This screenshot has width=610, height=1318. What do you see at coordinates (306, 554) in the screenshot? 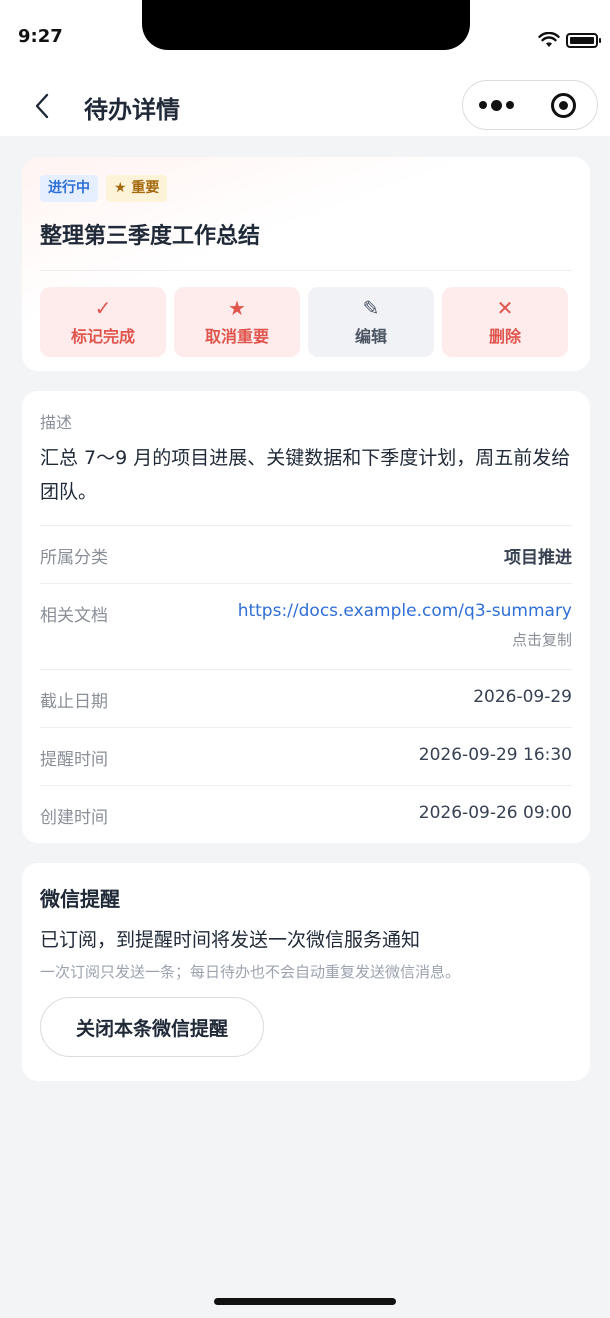
I see `category-row: 所属分类 项目推进` at bounding box center [306, 554].